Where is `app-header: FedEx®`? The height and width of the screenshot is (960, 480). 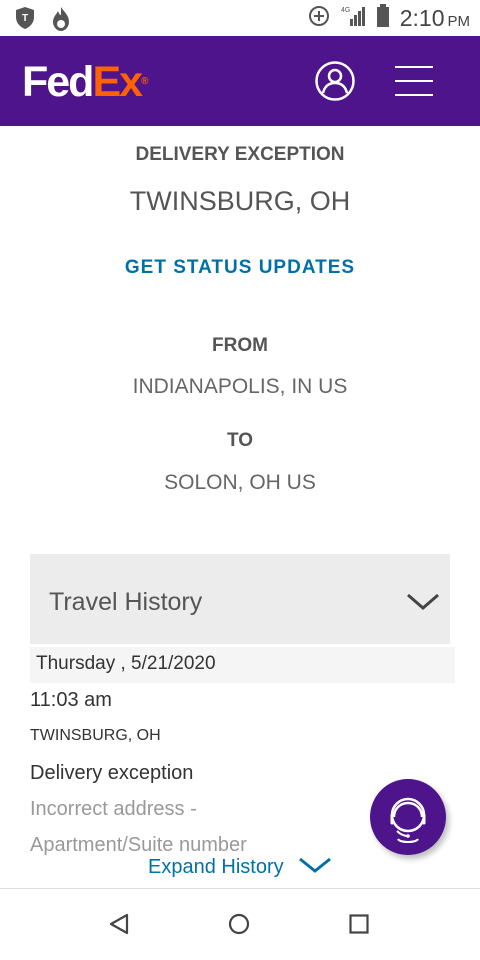
app-header: FedEx® is located at coordinates (240, 81).